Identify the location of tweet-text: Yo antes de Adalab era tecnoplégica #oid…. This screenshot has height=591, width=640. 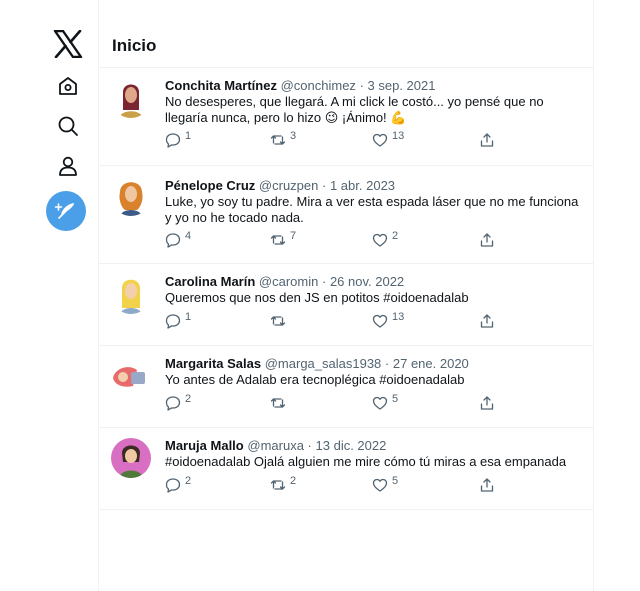
(315, 379).